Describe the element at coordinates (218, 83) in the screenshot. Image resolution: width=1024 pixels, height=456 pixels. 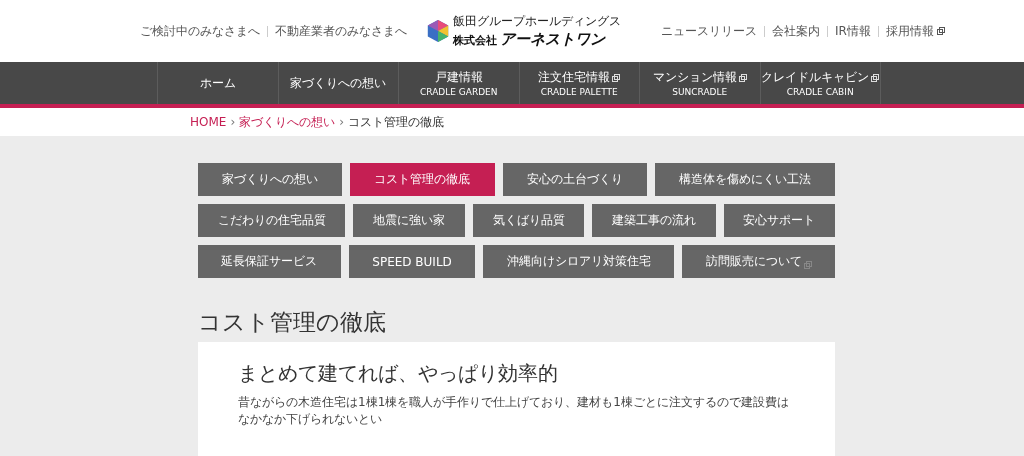
I see `nav-item: ホーム` at that location.